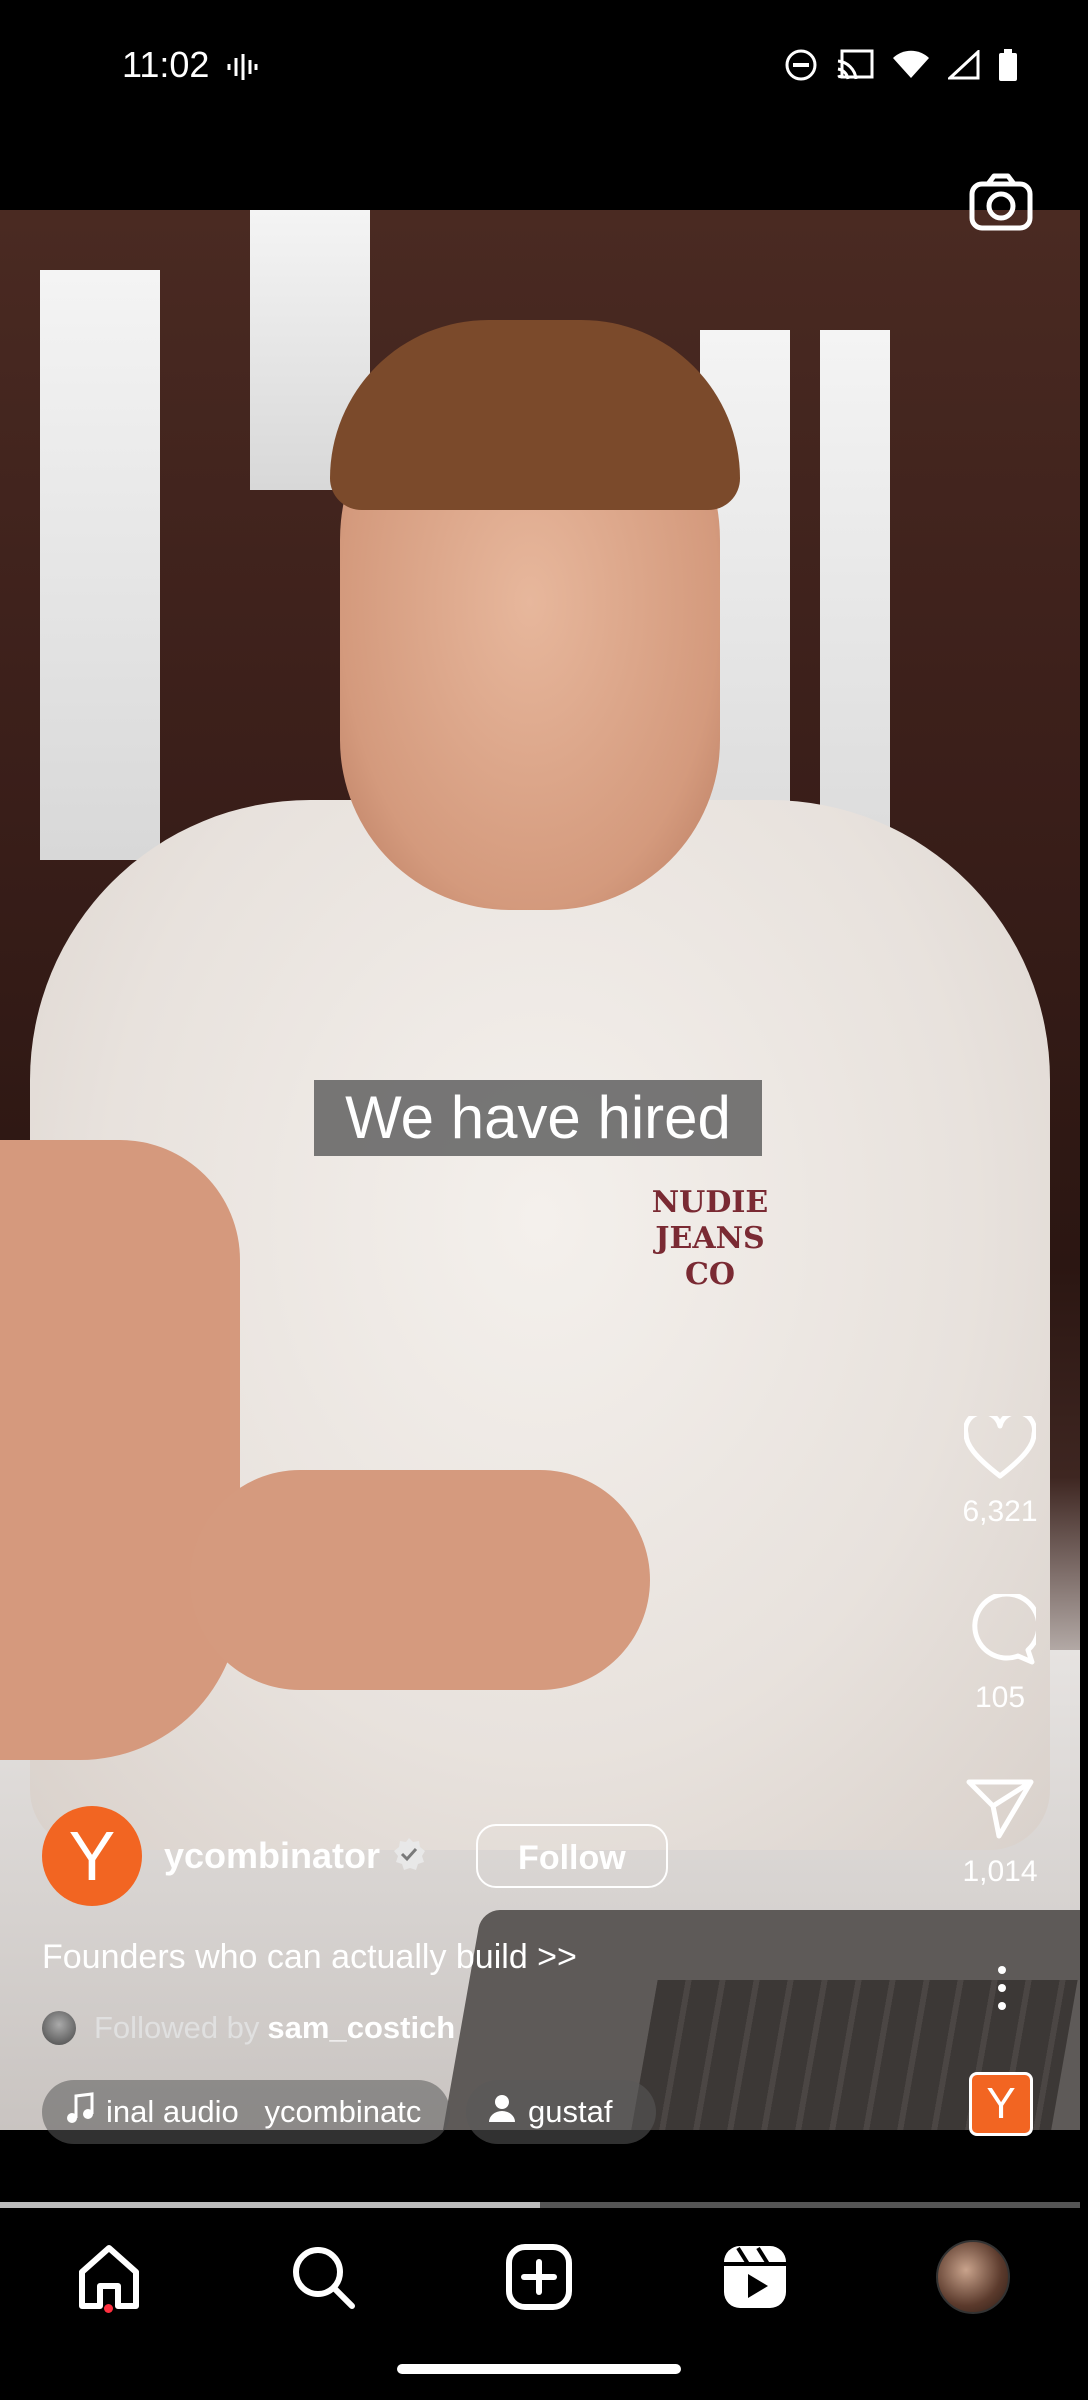 The width and height of the screenshot is (1088, 2400). I want to click on comment-action: 105, so click(1000, 1653).